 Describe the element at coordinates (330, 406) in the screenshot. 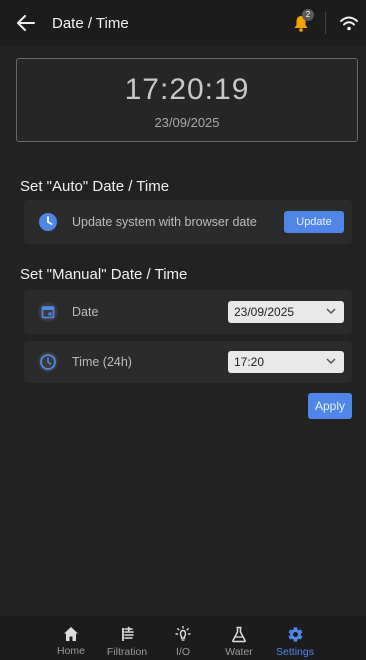

I see `apply-button: Apply` at that location.